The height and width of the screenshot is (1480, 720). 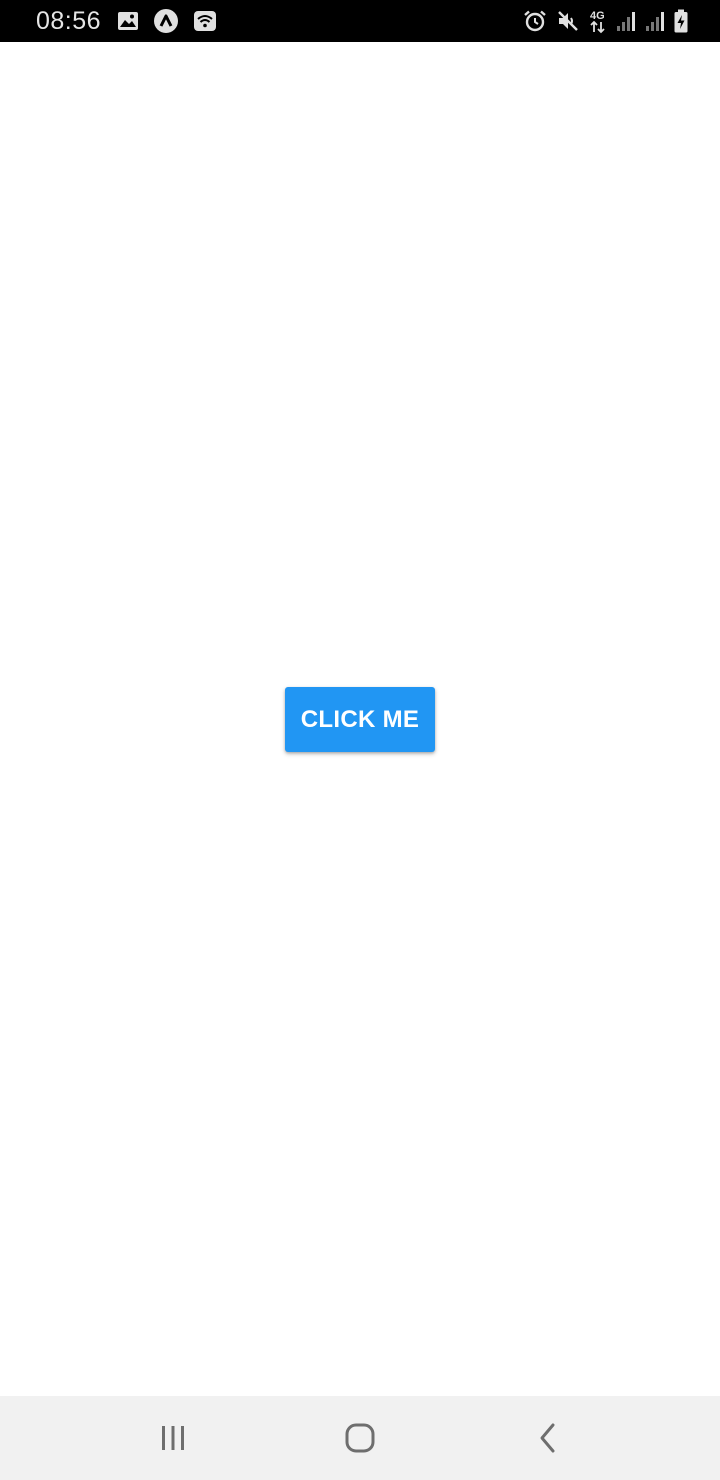 I want to click on wifi-hotspot-icon, so click(x=205, y=21).